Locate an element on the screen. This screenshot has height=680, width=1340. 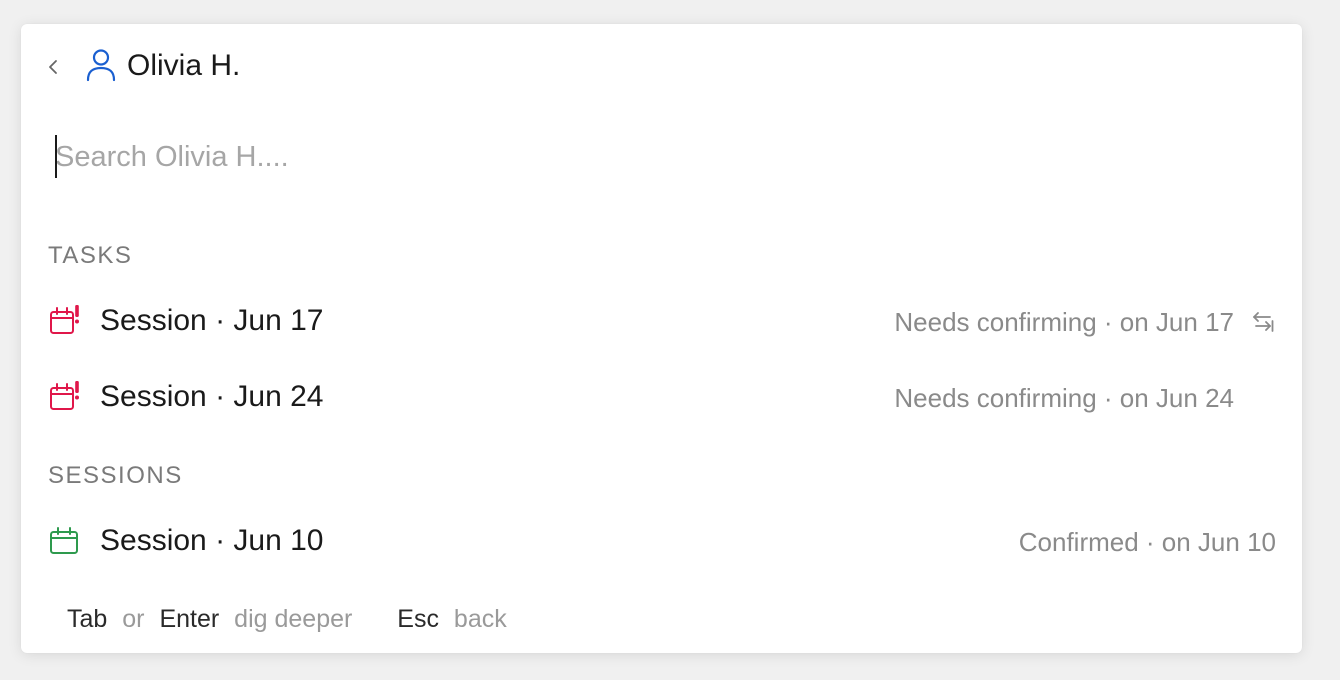
back-hint: back is located at coordinates (480, 619).